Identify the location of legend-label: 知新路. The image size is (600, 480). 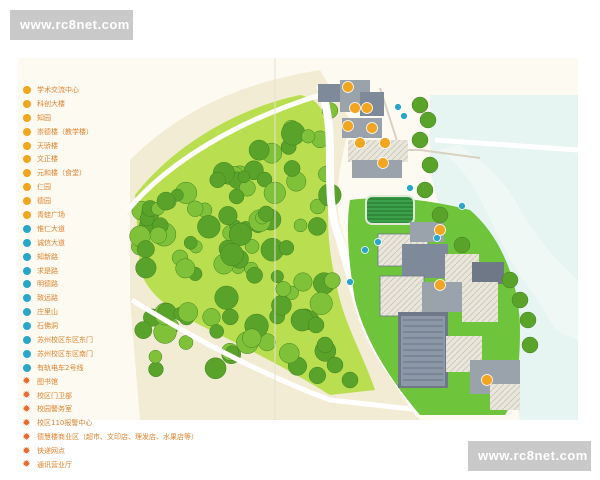
(47, 256).